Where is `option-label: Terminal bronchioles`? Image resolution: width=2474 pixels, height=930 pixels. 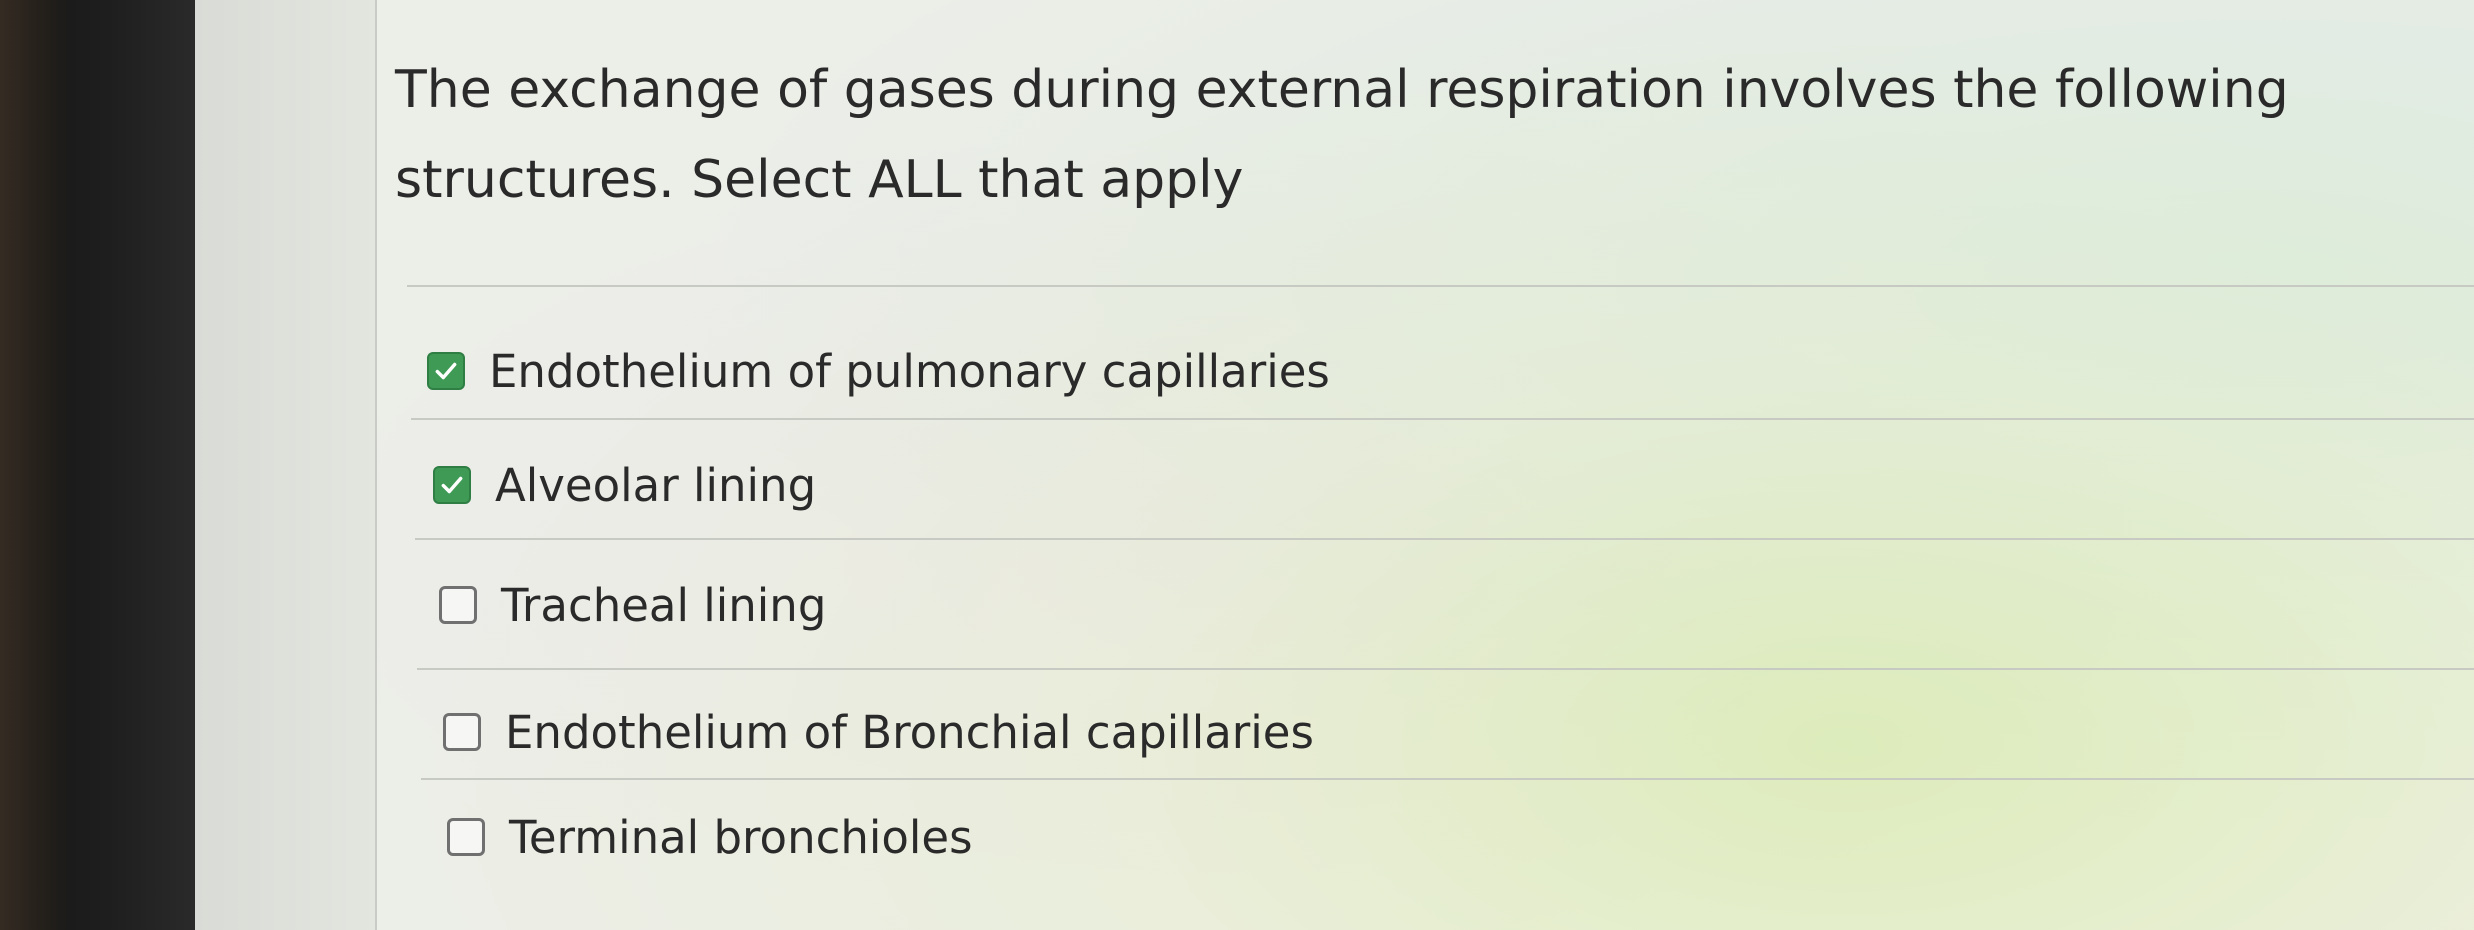 option-label: Terminal bronchioles is located at coordinates (741, 837).